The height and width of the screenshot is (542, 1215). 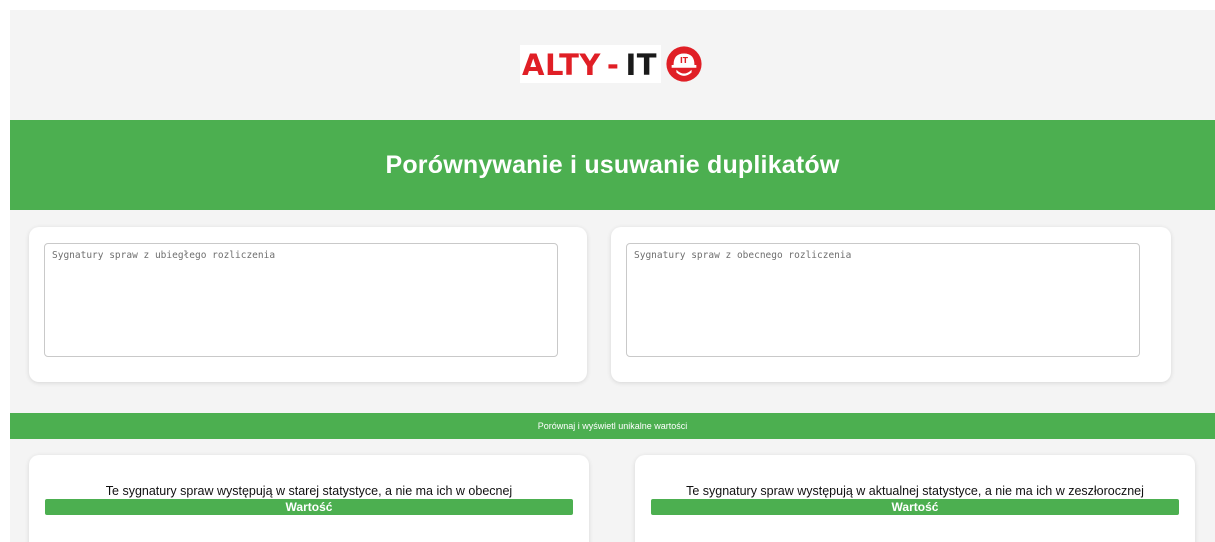 I want to click on current-input-card, so click(x=891, y=304).